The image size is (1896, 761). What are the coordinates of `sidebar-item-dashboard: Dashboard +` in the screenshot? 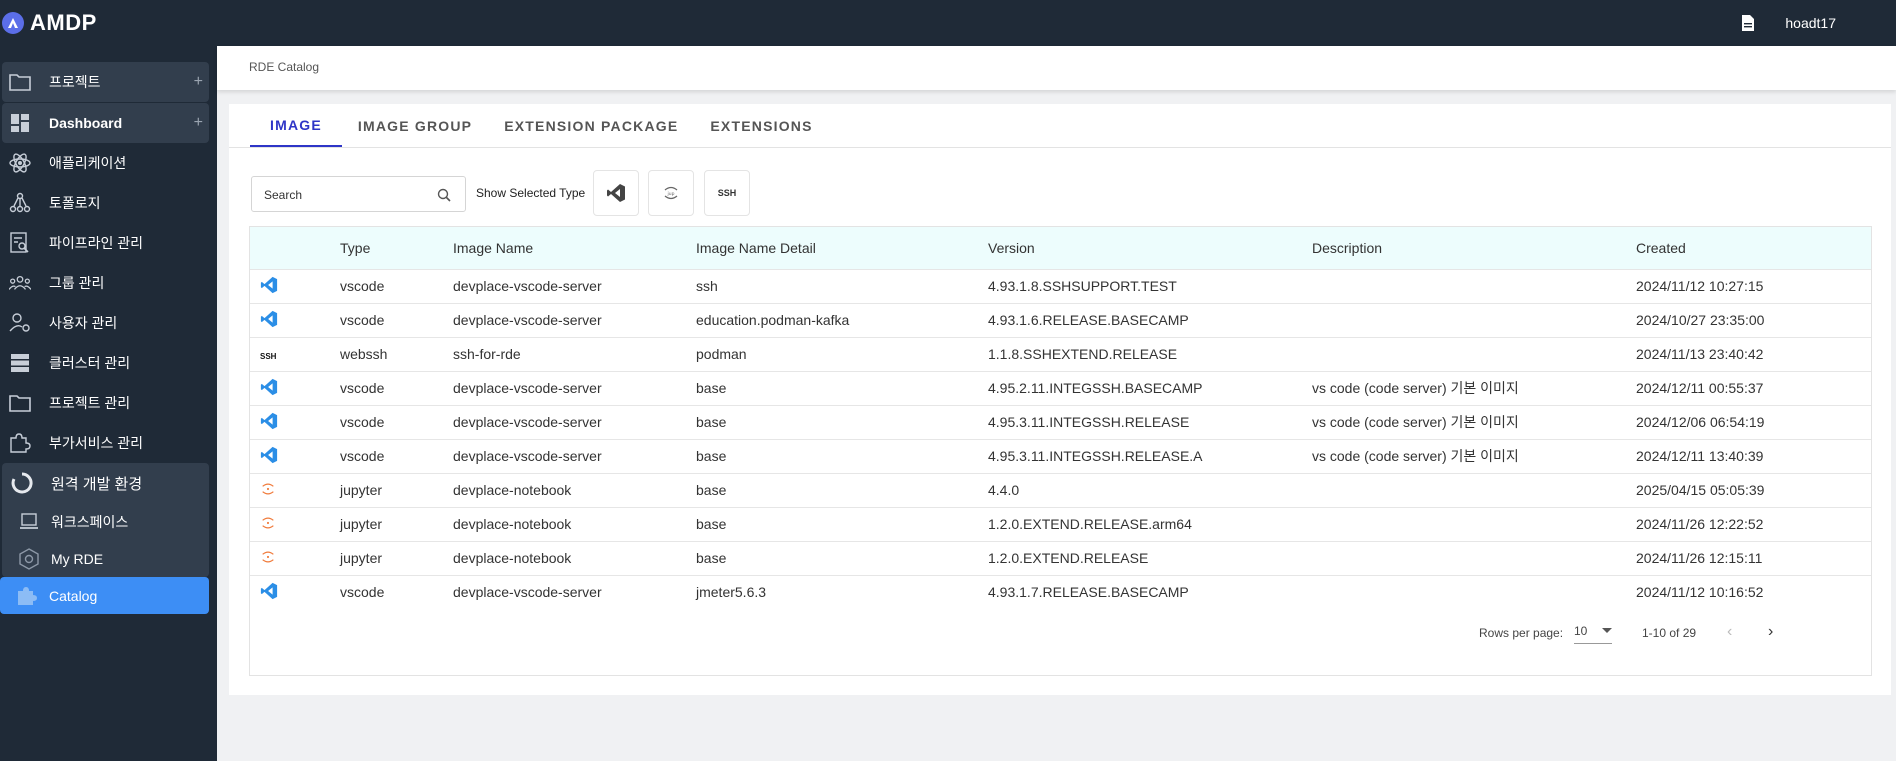 It's located at (105, 123).